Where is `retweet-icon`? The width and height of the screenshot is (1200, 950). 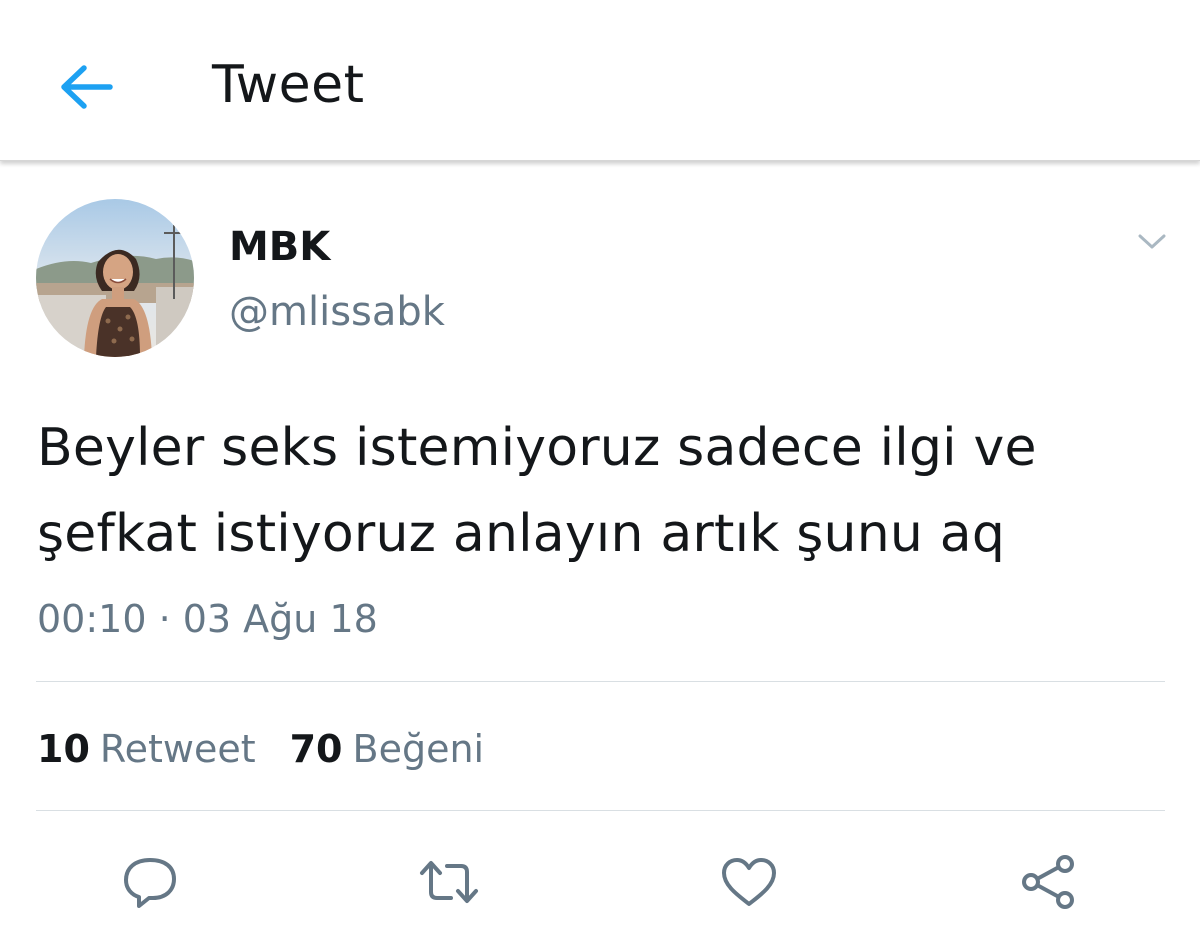
retweet-icon is located at coordinates (449, 882).